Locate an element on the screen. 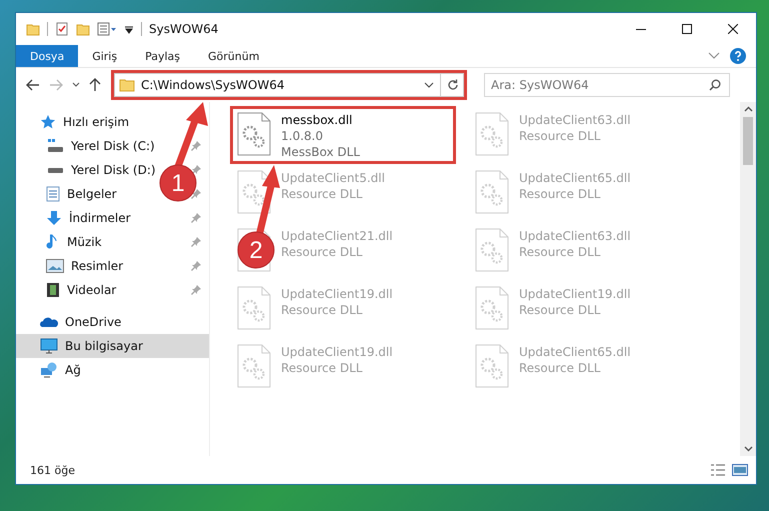 The image size is (769, 511). step-number-badge: 2 is located at coordinates (256, 250).